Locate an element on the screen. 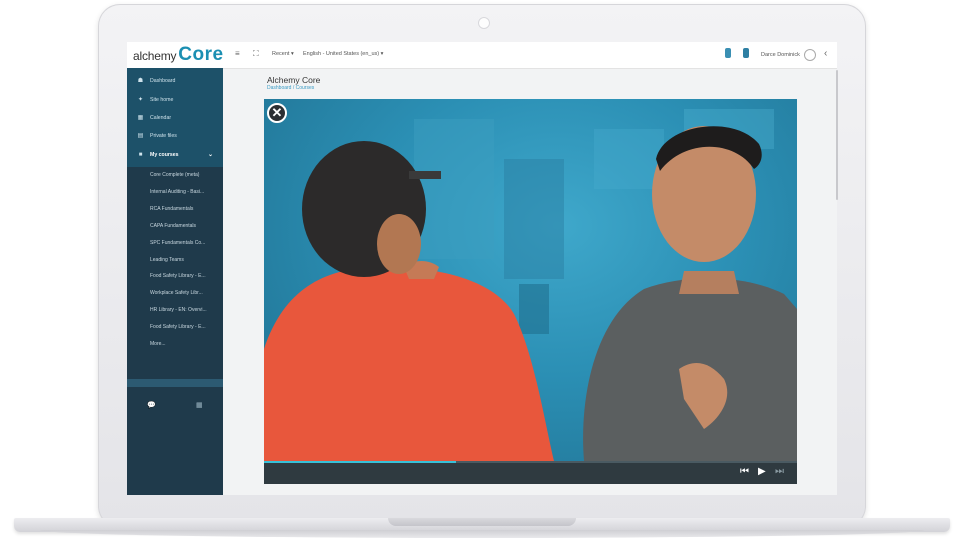 The height and width of the screenshot is (545, 961). home-icon: ✦ is located at coordinates (140, 100).